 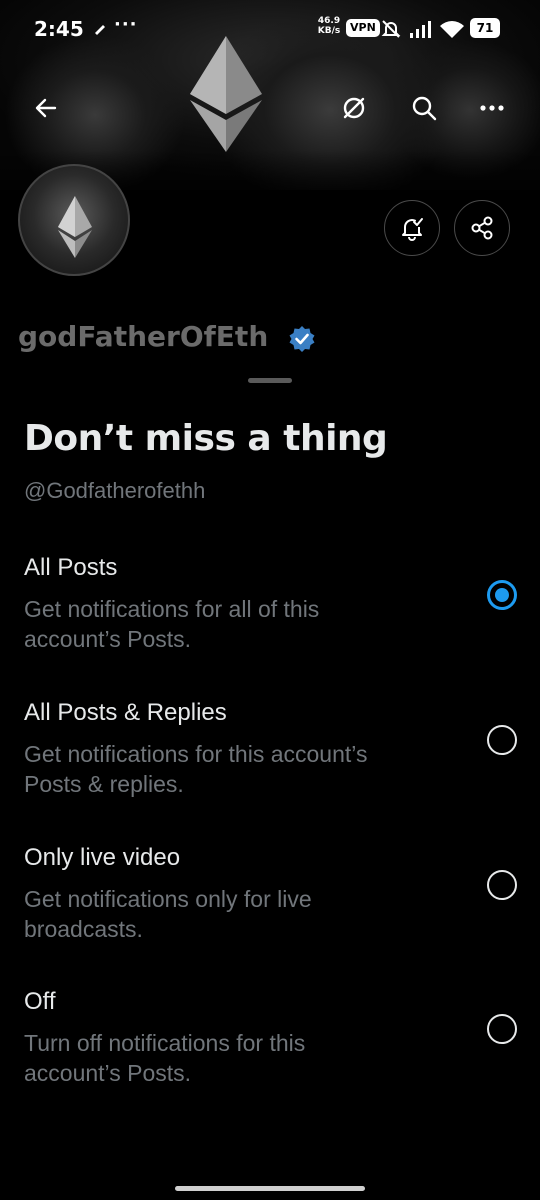 I want to click on network-speed: 46.9 KB/s, so click(x=329, y=26).